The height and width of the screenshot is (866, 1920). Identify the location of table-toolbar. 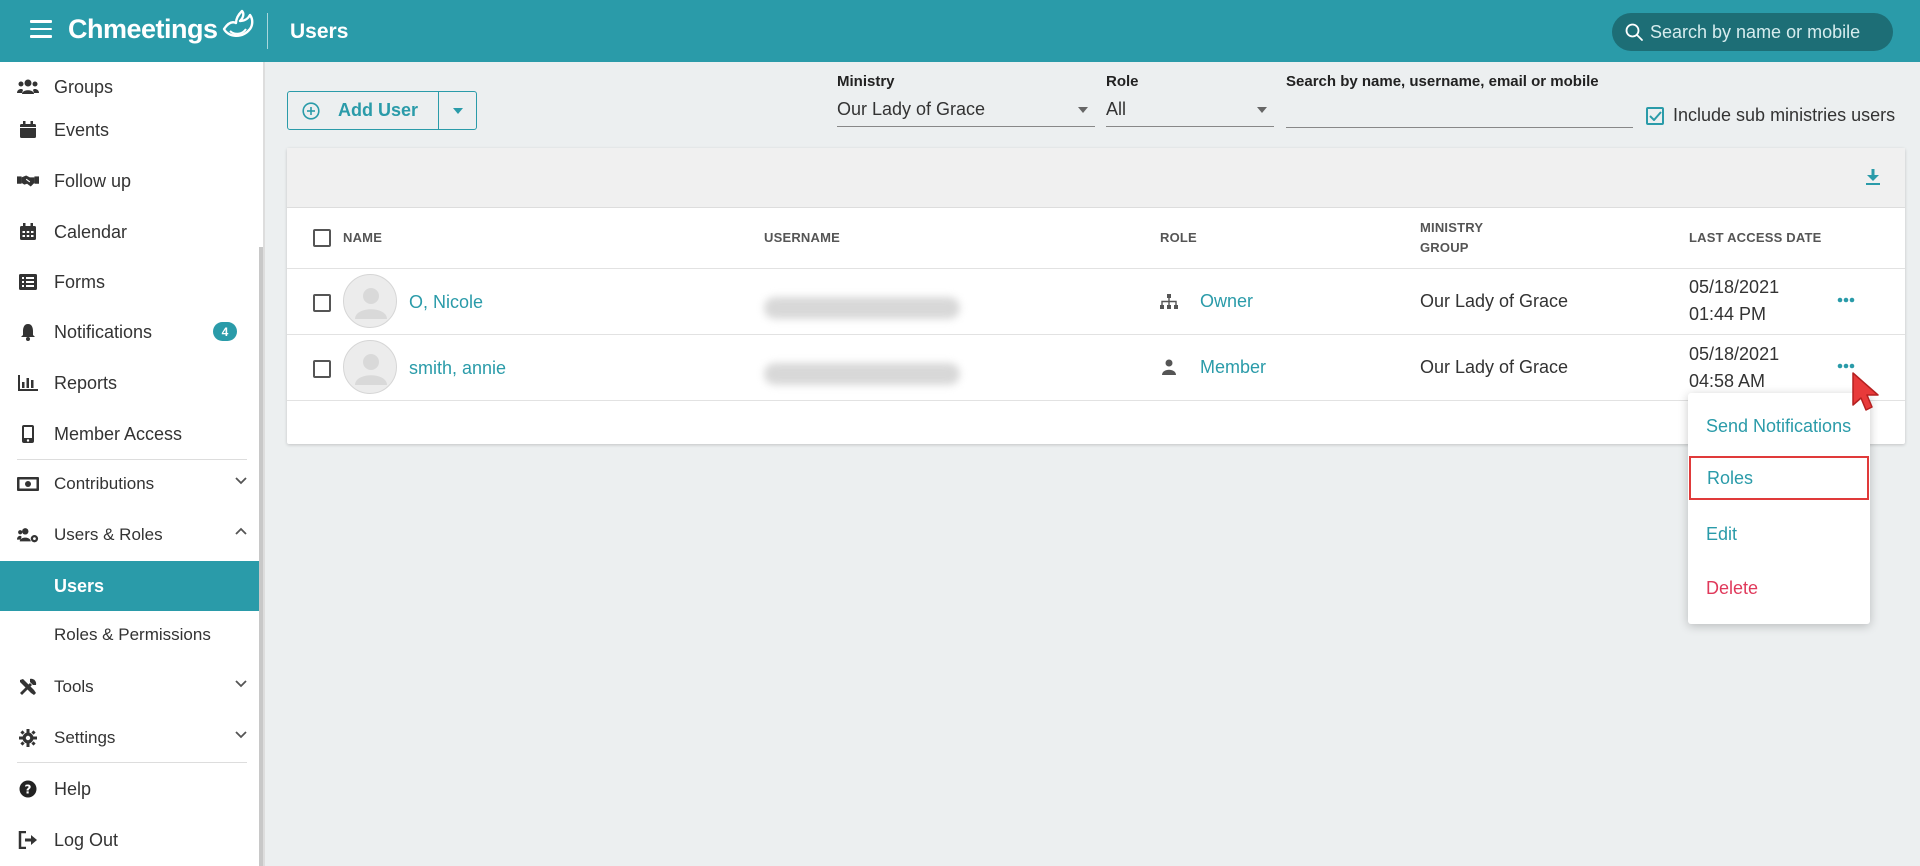
(1096, 178).